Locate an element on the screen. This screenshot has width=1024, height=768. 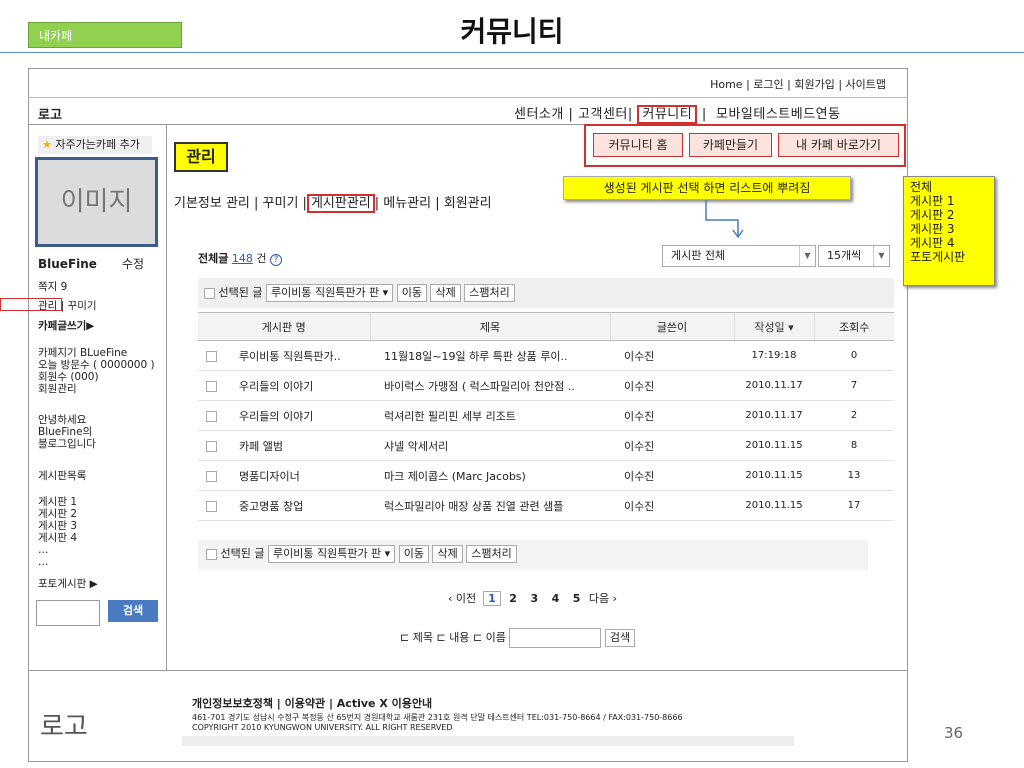
search-opt-content: 내용 is located at coordinates (459, 637).